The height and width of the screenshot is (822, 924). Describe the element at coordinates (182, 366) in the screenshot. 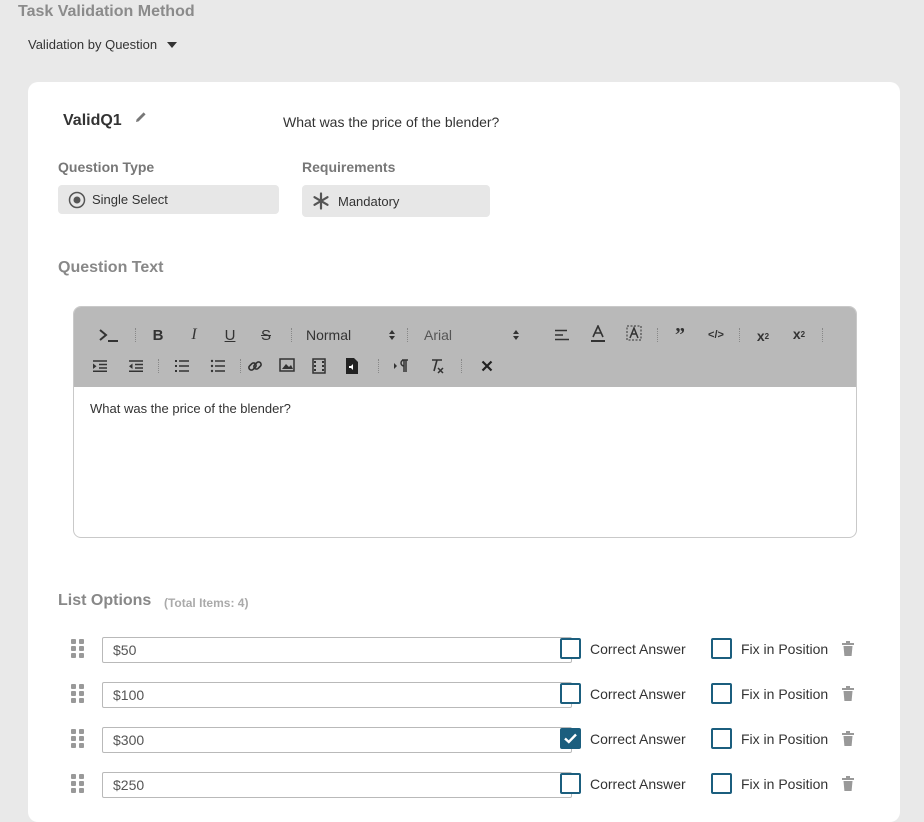

I see `ordered-list-icon` at that location.